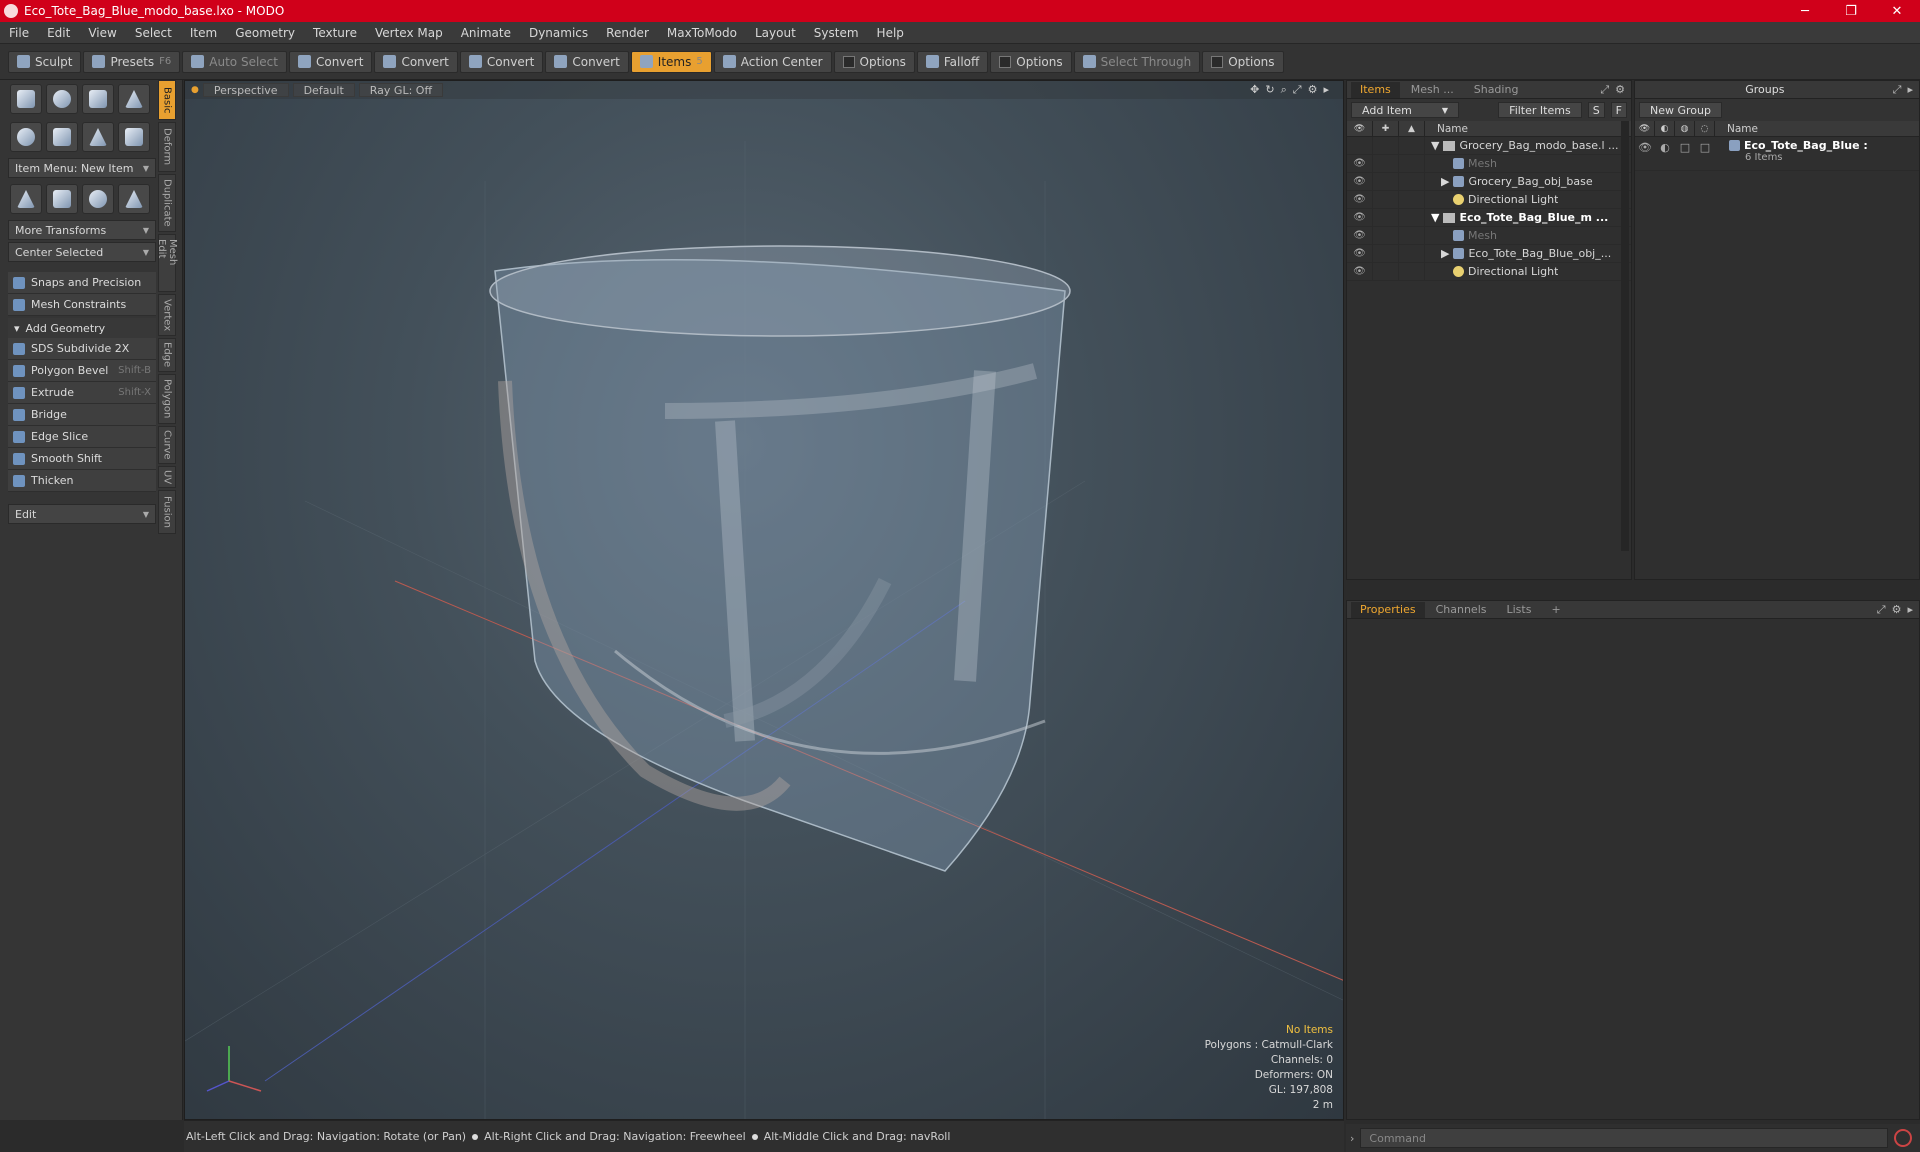  Describe the element at coordinates (627, 33) in the screenshot. I see `menu-render: Render` at that location.